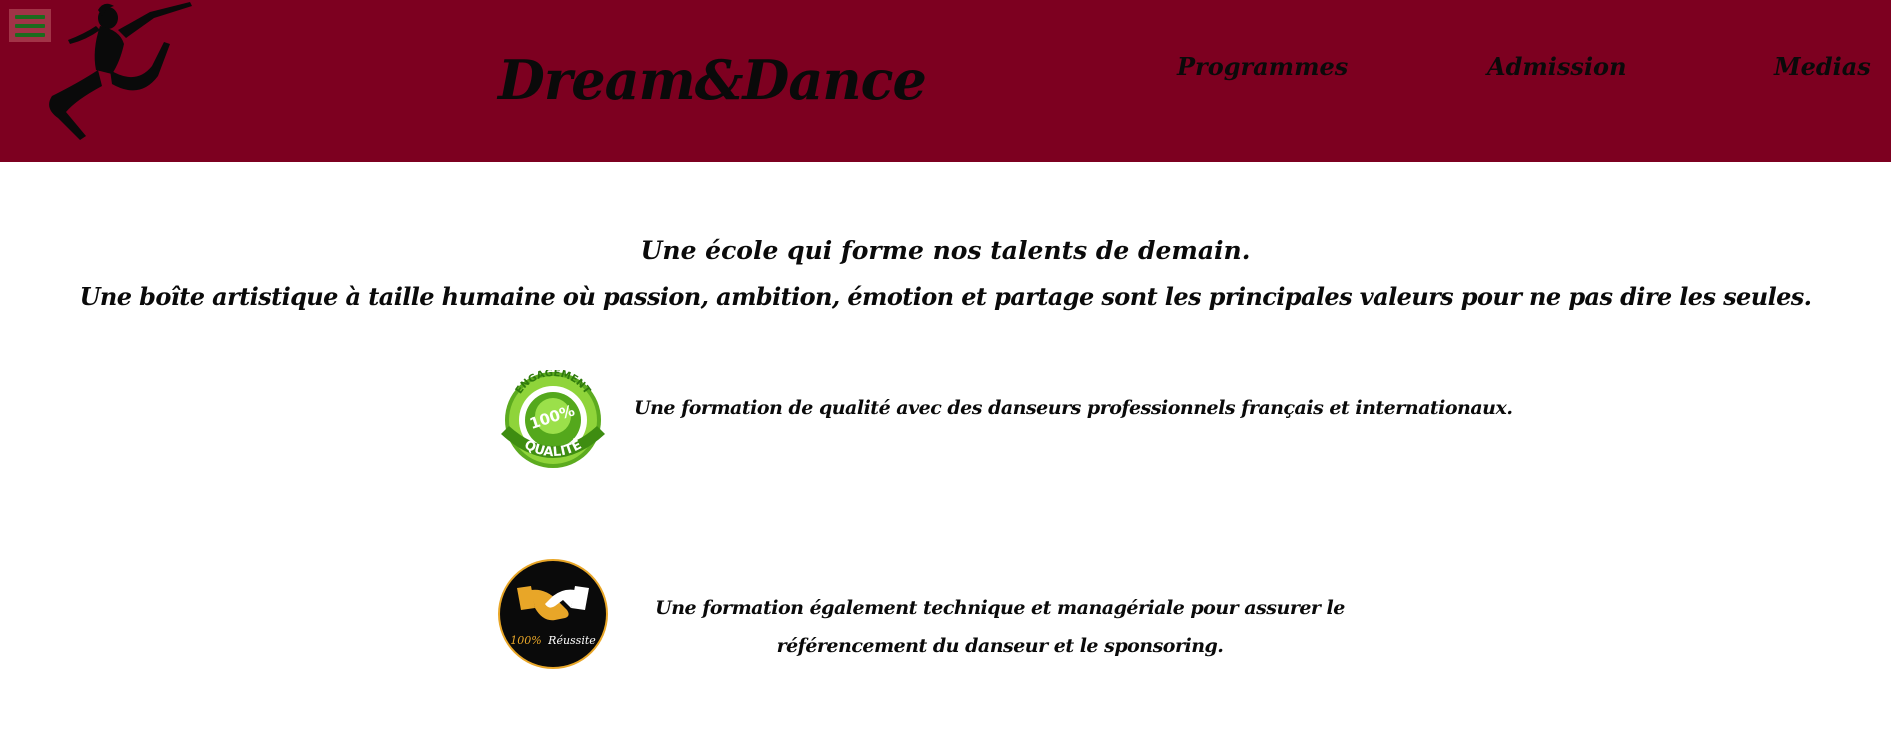 The image size is (1891, 746). What do you see at coordinates (712, 80) in the screenshot?
I see `site-brand: Dream&Dance` at bounding box center [712, 80].